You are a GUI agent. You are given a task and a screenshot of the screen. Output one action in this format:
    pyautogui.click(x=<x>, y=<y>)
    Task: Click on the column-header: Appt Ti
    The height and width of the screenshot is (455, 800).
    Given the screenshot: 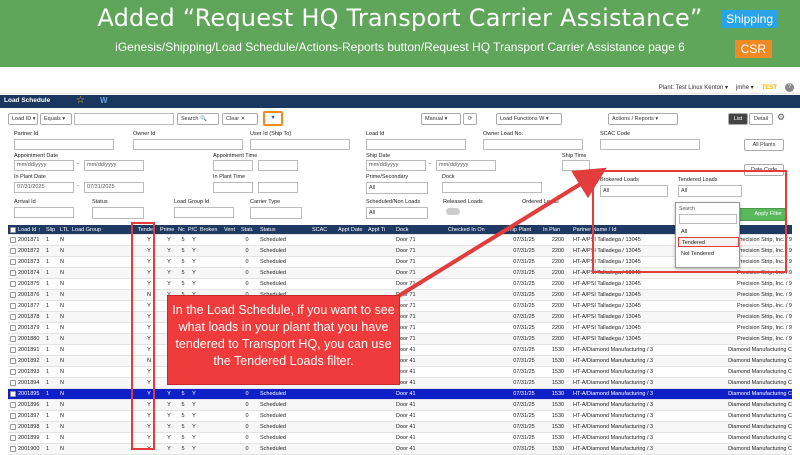 What is the action you would take?
    pyautogui.click(x=381, y=230)
    